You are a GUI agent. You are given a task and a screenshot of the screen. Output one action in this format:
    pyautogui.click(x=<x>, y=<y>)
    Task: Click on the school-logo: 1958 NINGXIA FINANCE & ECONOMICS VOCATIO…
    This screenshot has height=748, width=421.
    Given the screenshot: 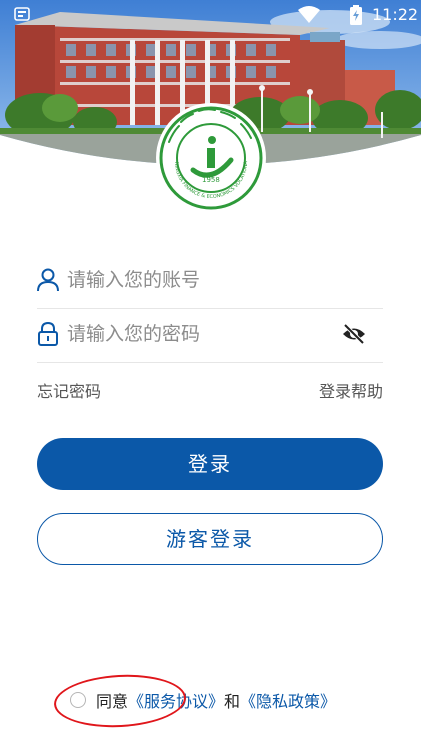 What is the action you would take?
    pyautogui.click(x=210, y=156)
    